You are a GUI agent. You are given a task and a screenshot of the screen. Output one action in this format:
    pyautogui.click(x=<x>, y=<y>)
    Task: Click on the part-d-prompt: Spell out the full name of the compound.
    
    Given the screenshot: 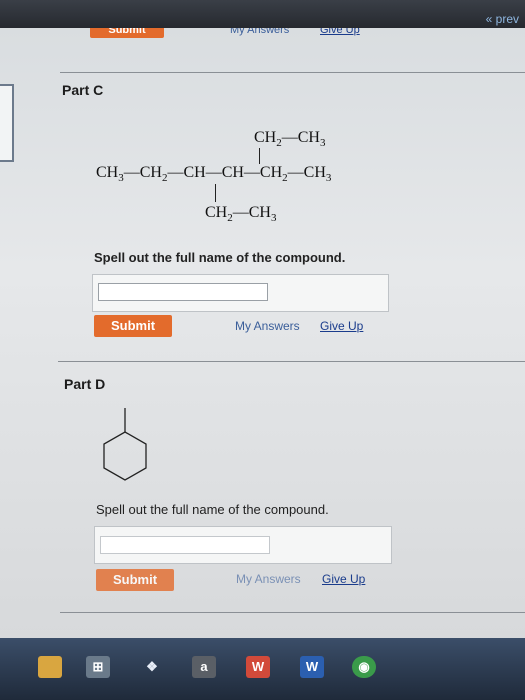 What is the action you would take?
    pyautogui.click(x=212, y=509)
    